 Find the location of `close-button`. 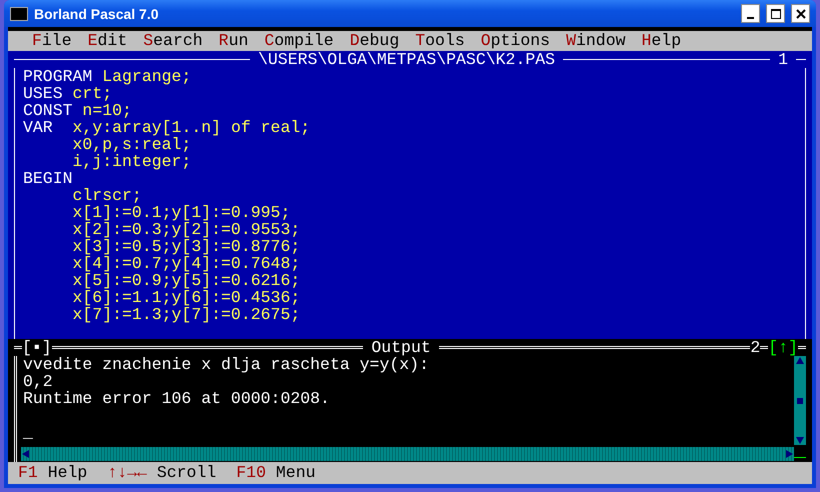

close-button is located at coordinates (800, 13).